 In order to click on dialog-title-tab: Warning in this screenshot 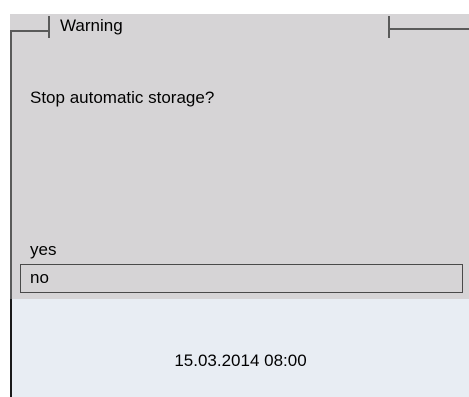, I will do `click(219, 27)`.